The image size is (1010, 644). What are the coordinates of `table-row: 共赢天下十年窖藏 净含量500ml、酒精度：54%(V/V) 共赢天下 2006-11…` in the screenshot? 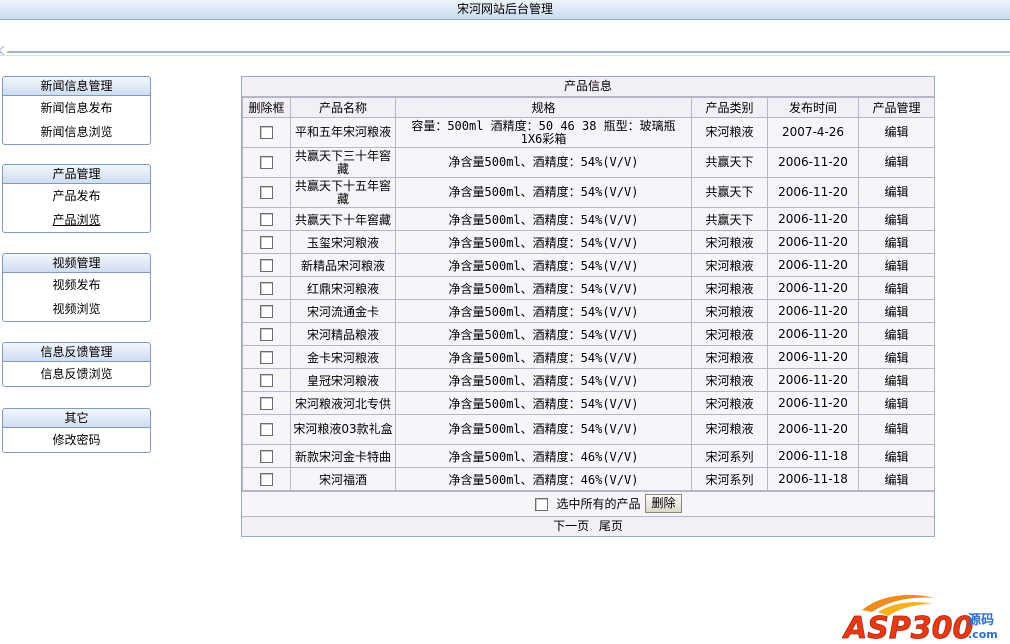 It's located at (588, 219).